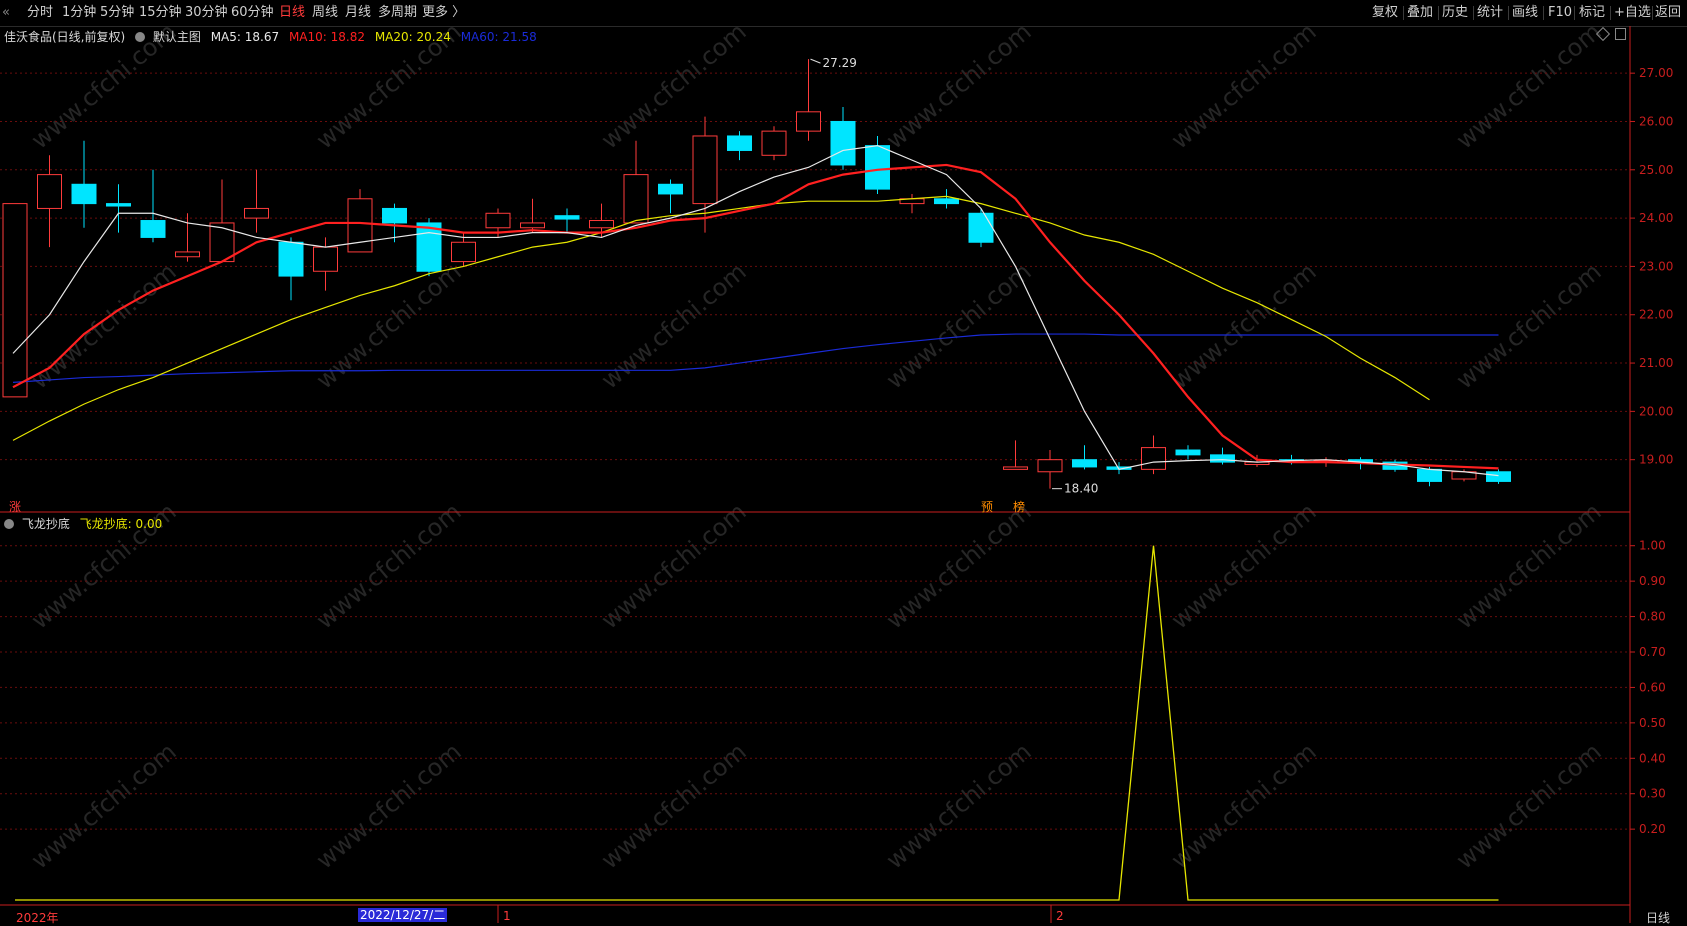  What do you see at coordinates (1652, 652) in the screenshot?
I see `indicator-tick-label: 0.70` at bounding box center [1652, 652].